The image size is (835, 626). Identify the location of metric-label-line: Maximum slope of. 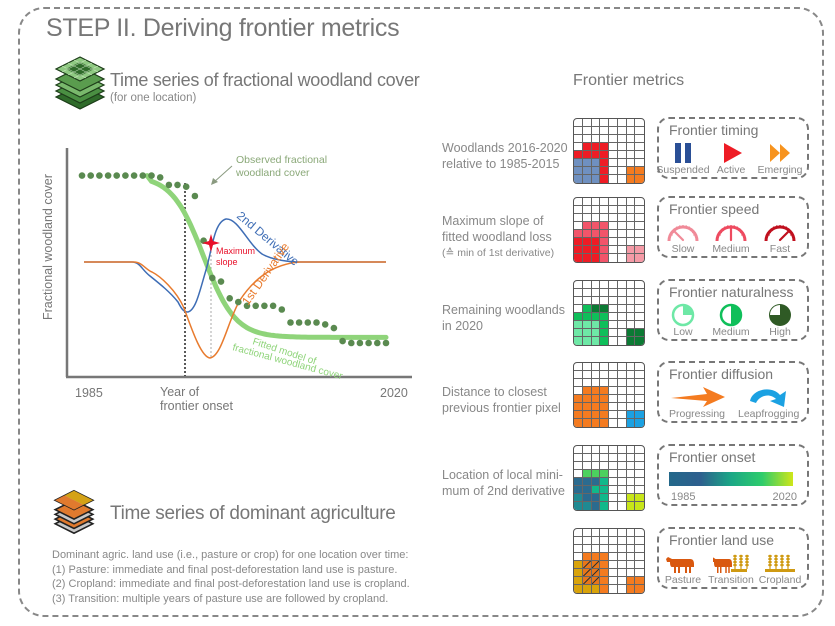
(493, 221).